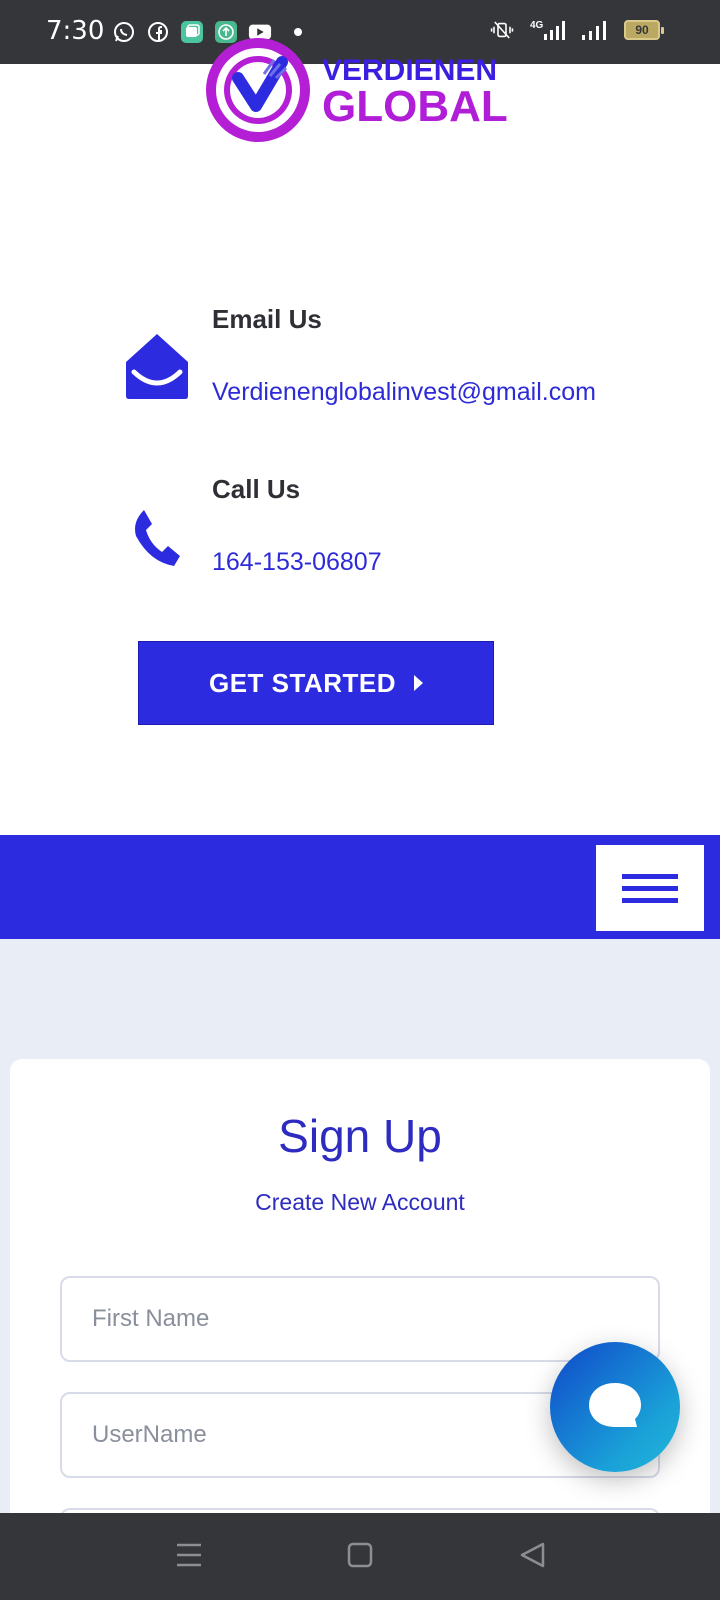 The image size is (720, 1600). I want to click on email-link: Verdienenglobalinvest@gmail.com, so click(404, 392).